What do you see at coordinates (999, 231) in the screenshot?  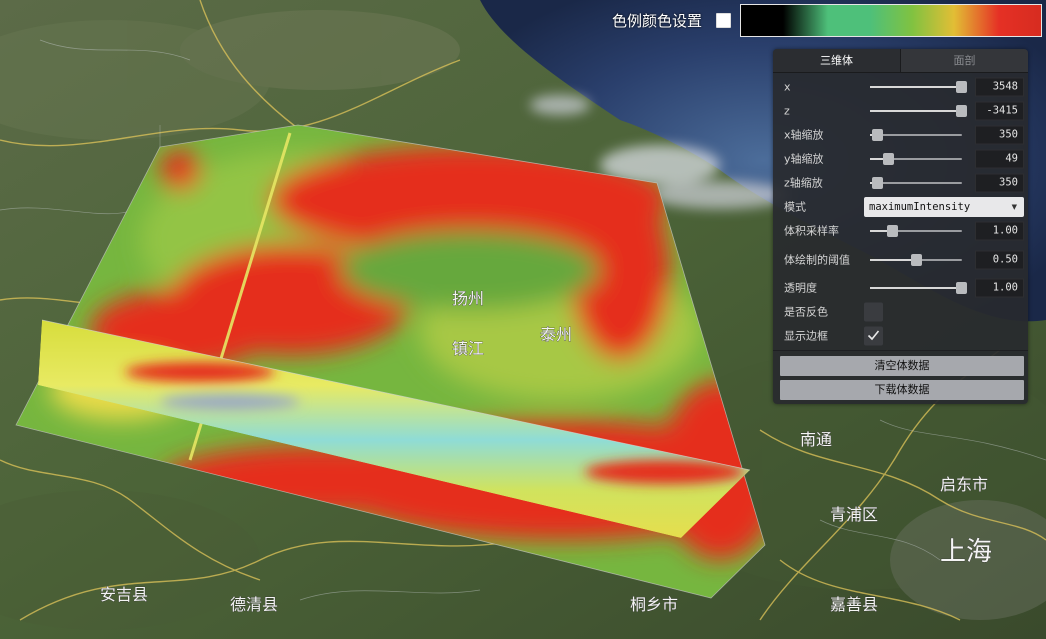 I see `sample-rate-input: 1.00` at bounding box center [999, 231].